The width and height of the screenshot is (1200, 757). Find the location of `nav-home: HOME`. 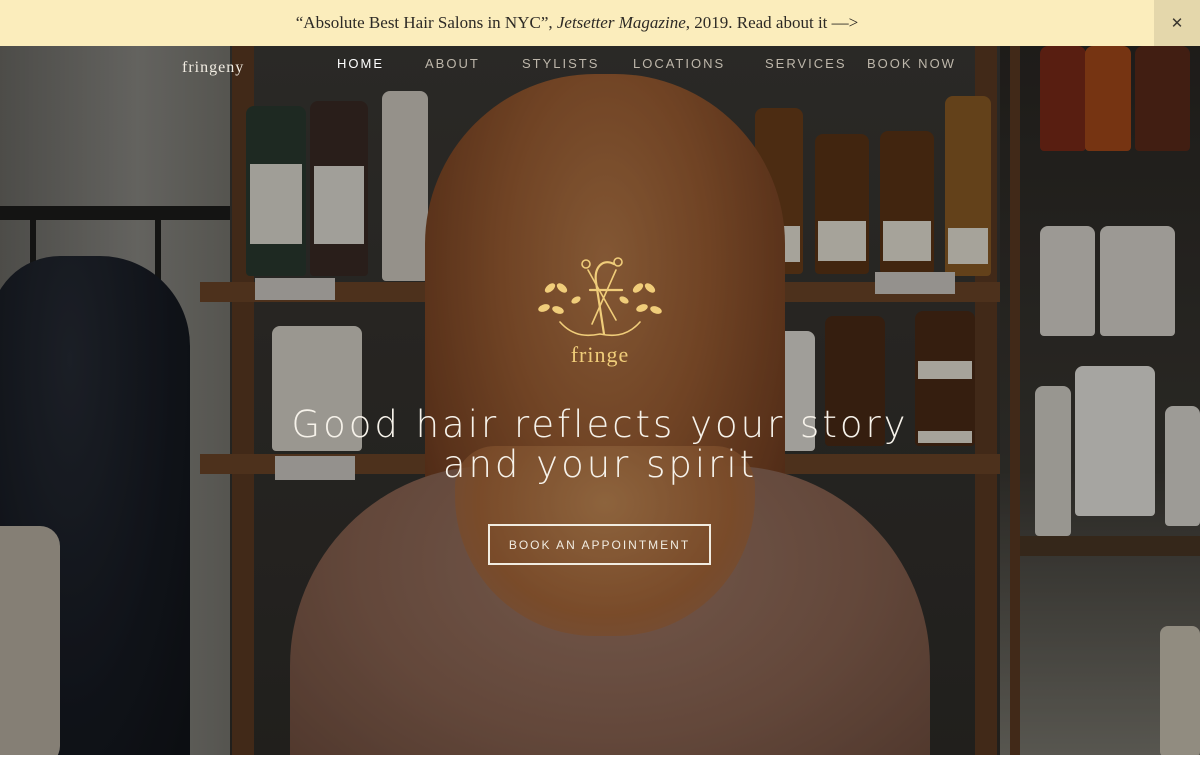

nav-home: HOME is located at coordinates (360, 63).